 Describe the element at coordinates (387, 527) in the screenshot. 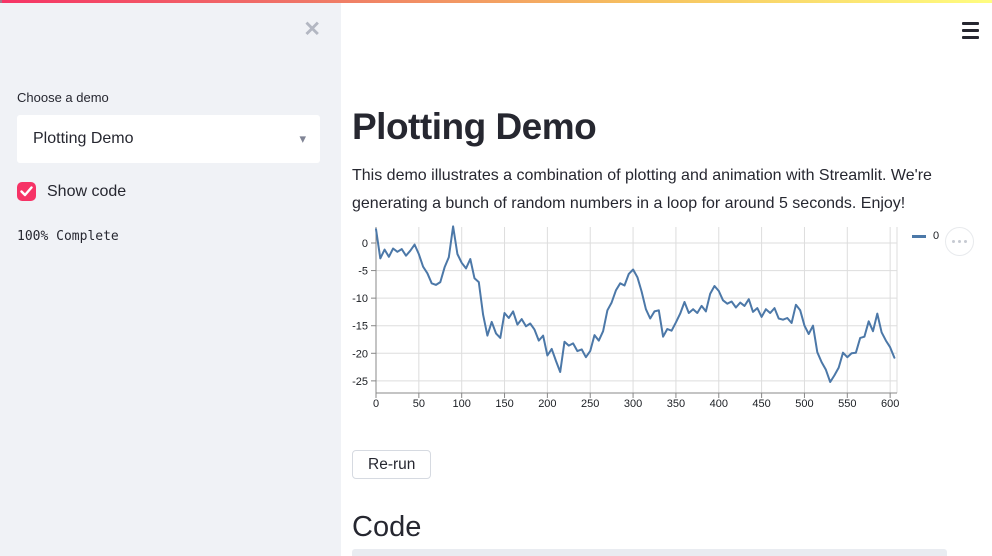

I see `code-heading: Code` at that location.